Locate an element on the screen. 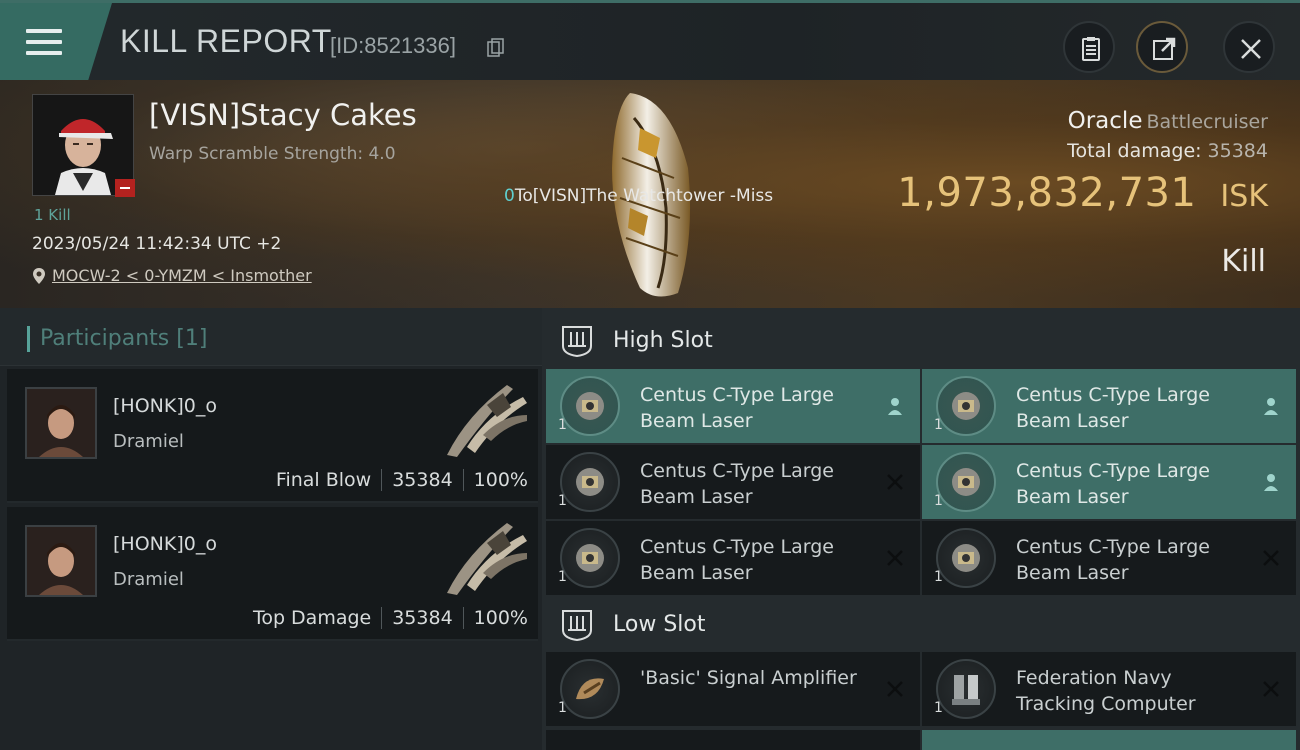 The image size is (1300, 750). clipboard-button is located at coordinates (1089, 47).